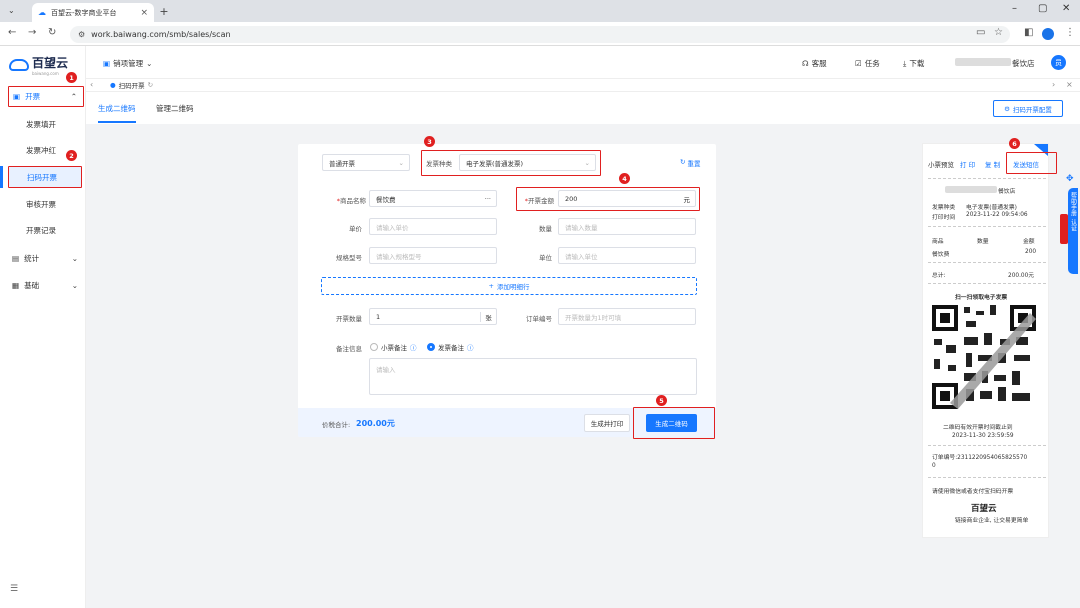  What do you see at coordinates (540, 34) in the screenshot?
I see `address-bar: ⚙ work.baiwang.com/smb/sales/scan` at bounding box center [540, 34].